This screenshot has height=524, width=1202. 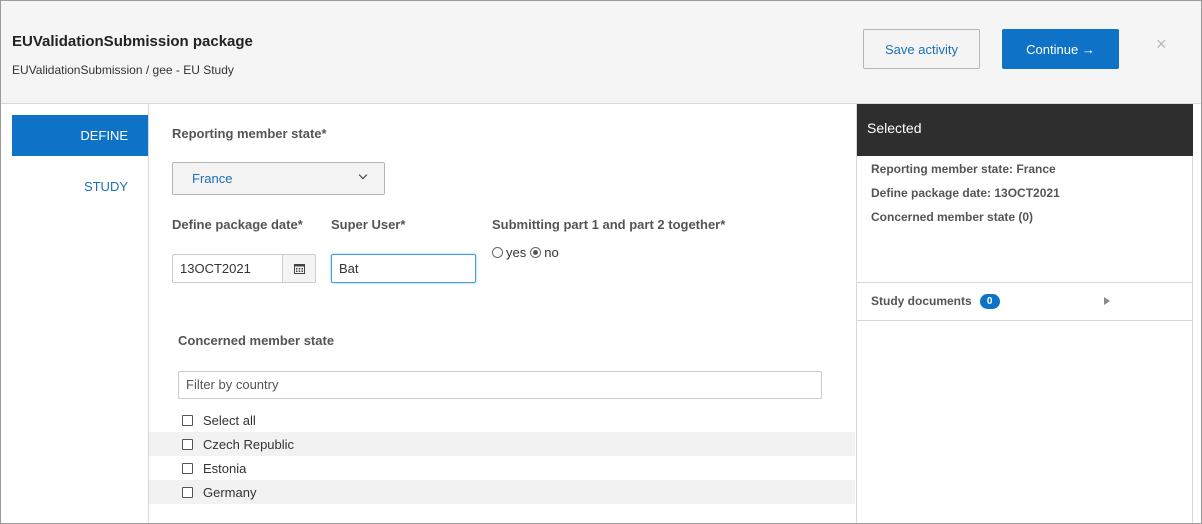 I want to click on caret-right-icon, so click(x=1107, y=301).